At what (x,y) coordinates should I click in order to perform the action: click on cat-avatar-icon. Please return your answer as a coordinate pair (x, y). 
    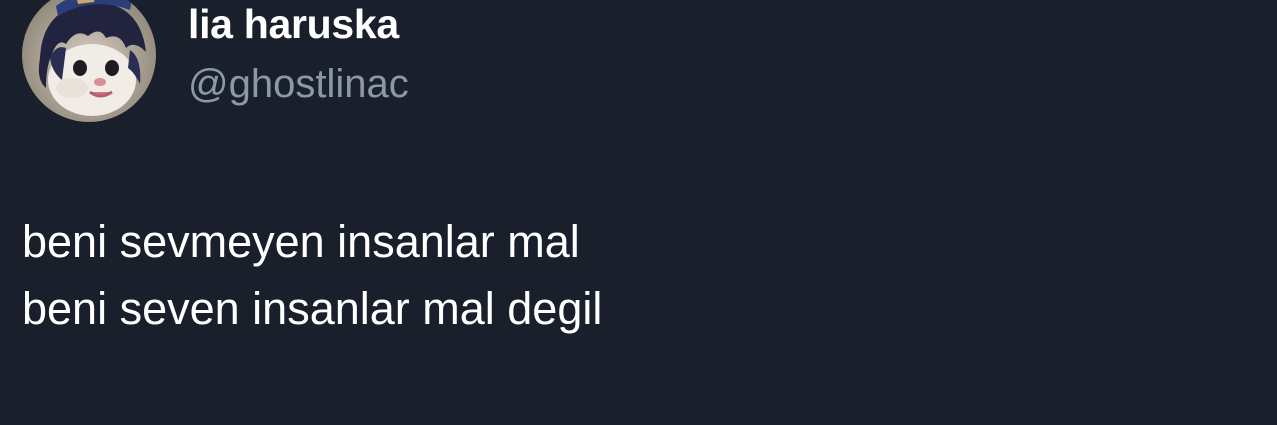
    Looking at the image, I should click on (89, 61).